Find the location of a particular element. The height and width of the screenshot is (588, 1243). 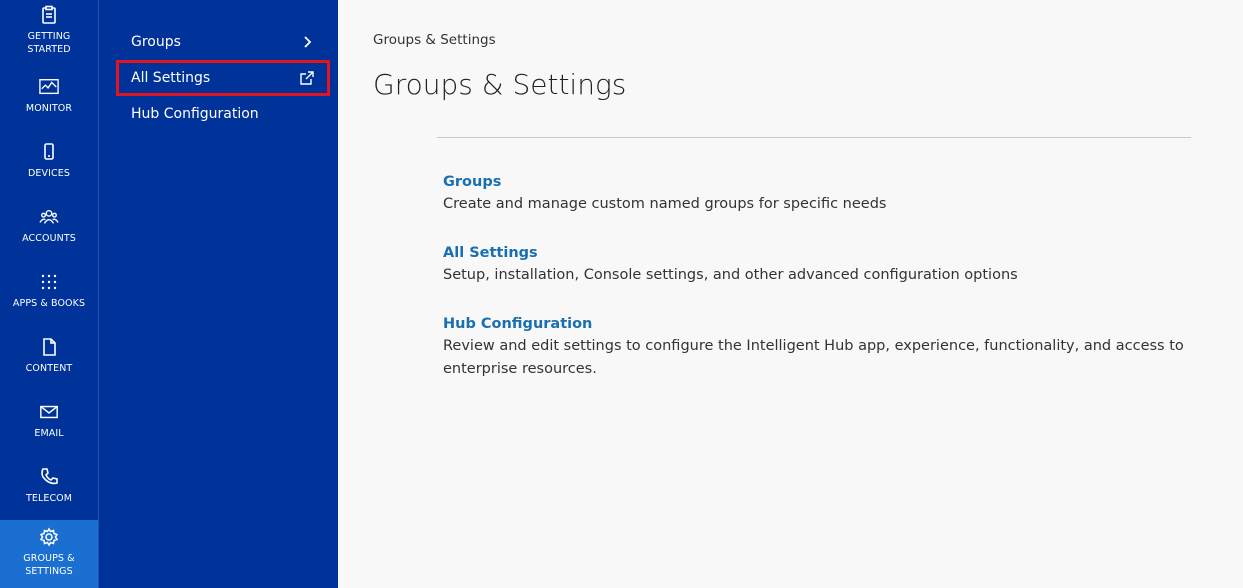

subnav-item-all-settings-label: All Settings is located at coordinates (171, 78).